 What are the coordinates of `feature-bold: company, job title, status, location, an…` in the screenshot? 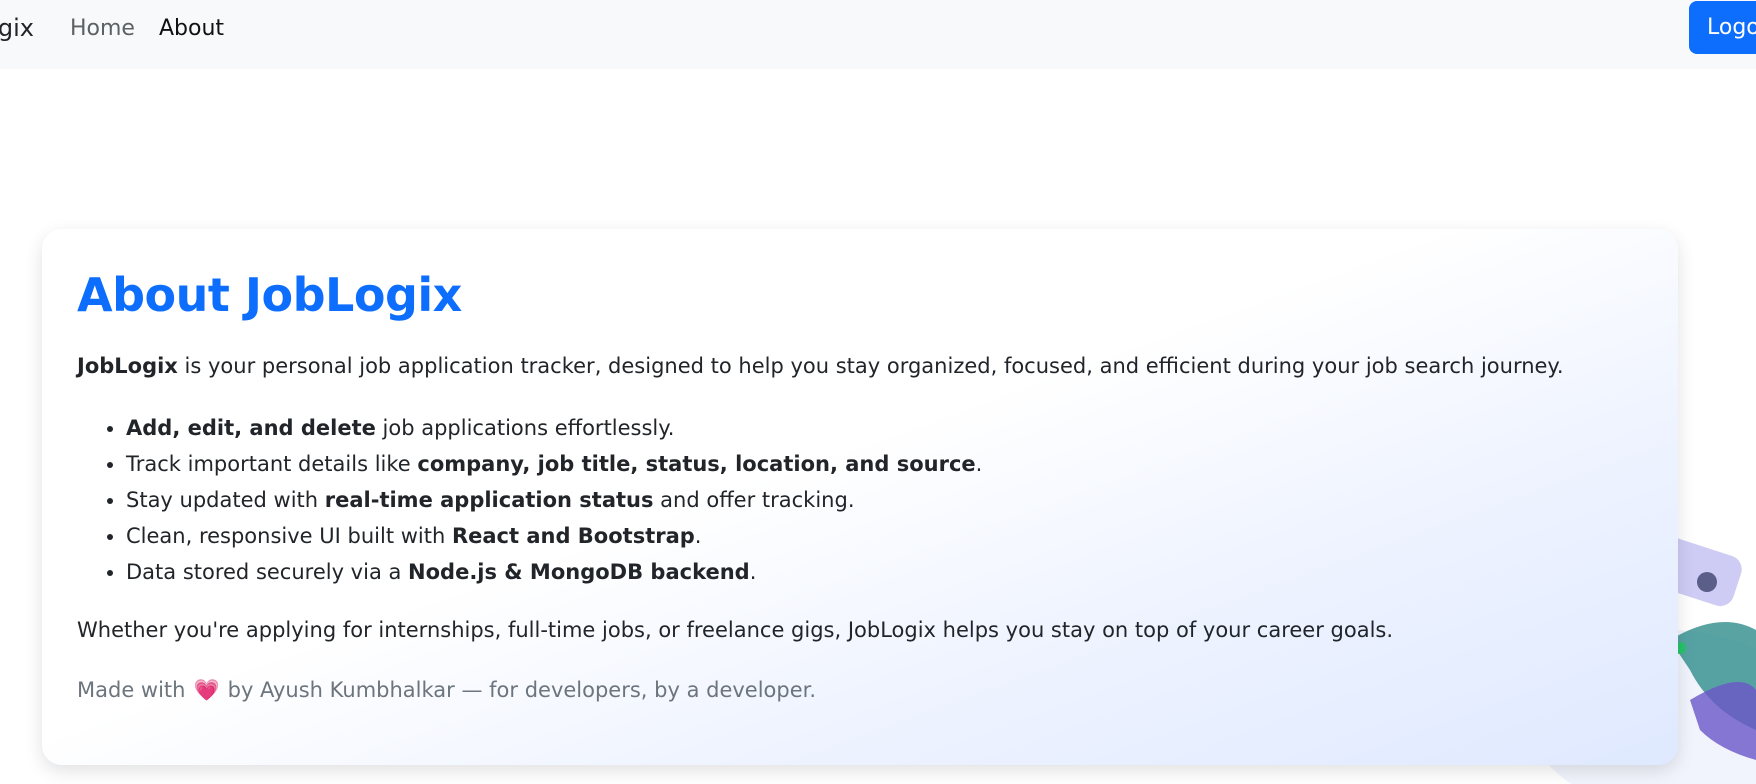 It's located at (696, 464).